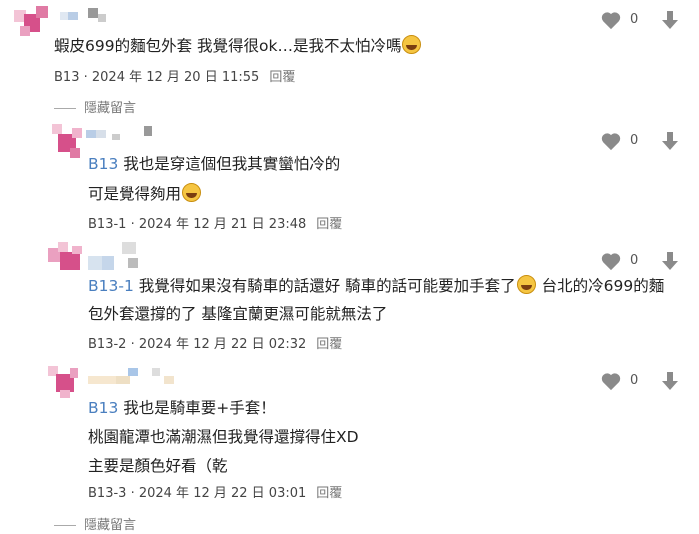 Image resolution: width=699 pixels, height=534 pixels. I want to click on comment-meta: B13-1 · 2024 年 12 月 21 日 23:48 回覆, so click(215, 224).